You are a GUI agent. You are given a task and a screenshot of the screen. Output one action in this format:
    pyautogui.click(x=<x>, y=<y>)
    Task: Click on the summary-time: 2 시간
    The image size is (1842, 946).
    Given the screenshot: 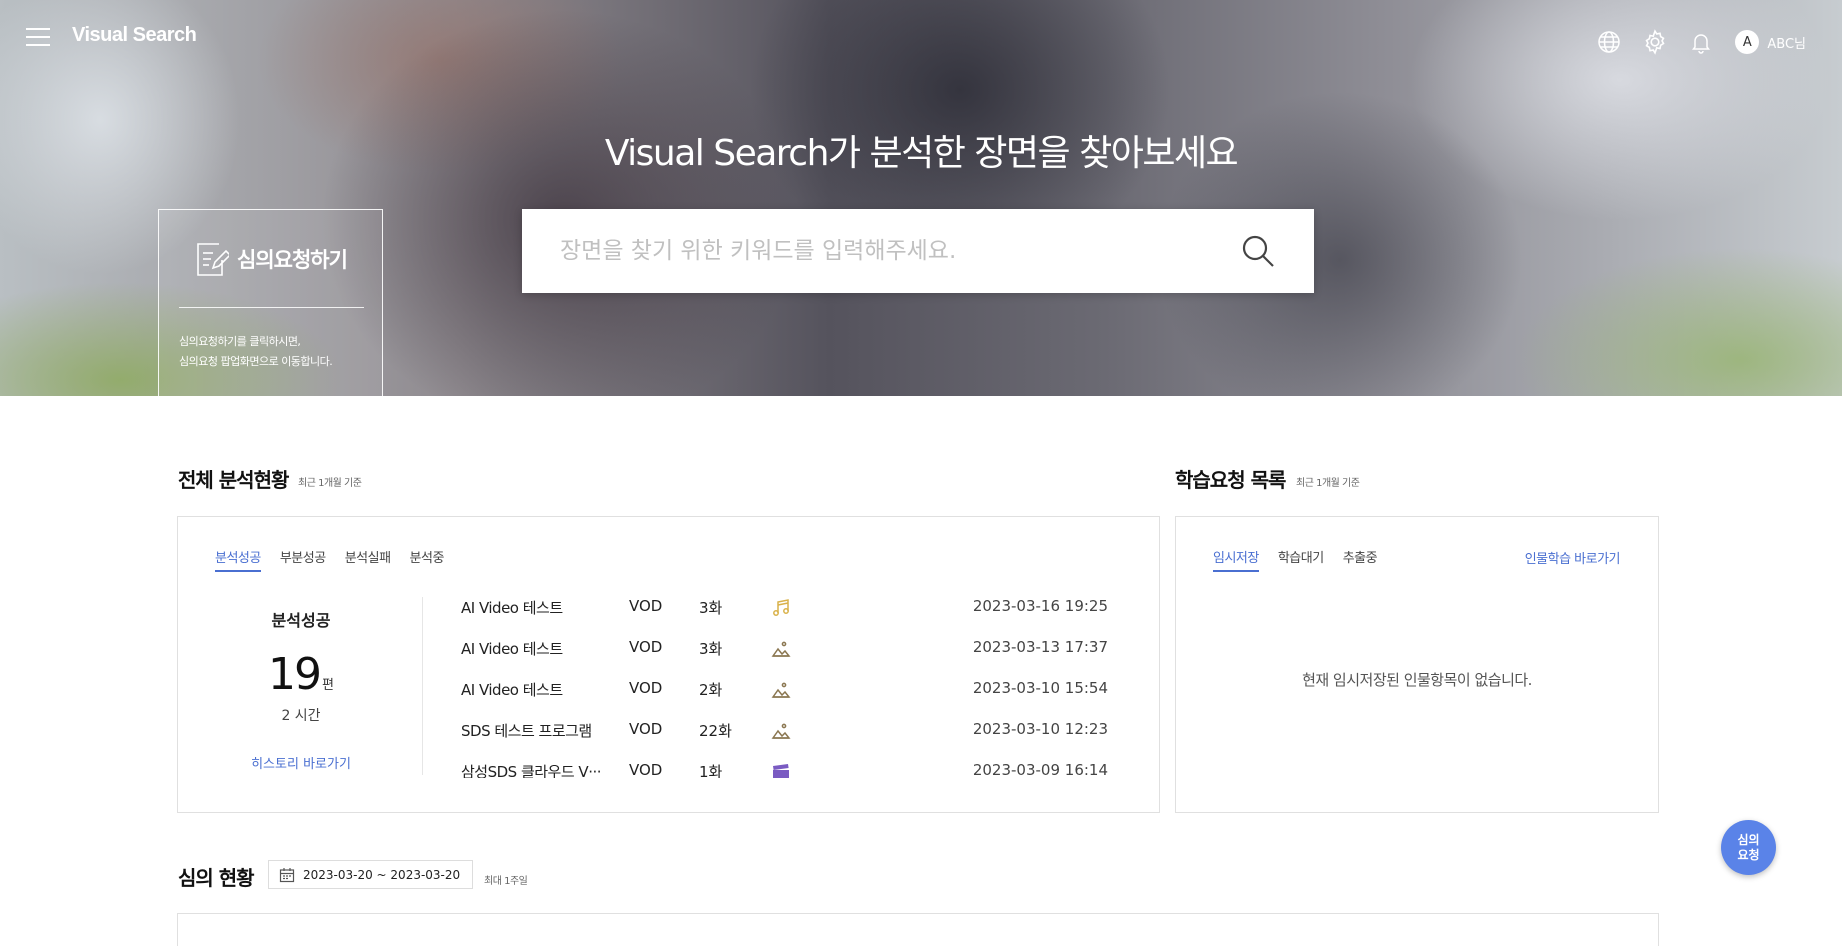 What is the action you would take?
    pyautogui.click(x=301, y=716)
    